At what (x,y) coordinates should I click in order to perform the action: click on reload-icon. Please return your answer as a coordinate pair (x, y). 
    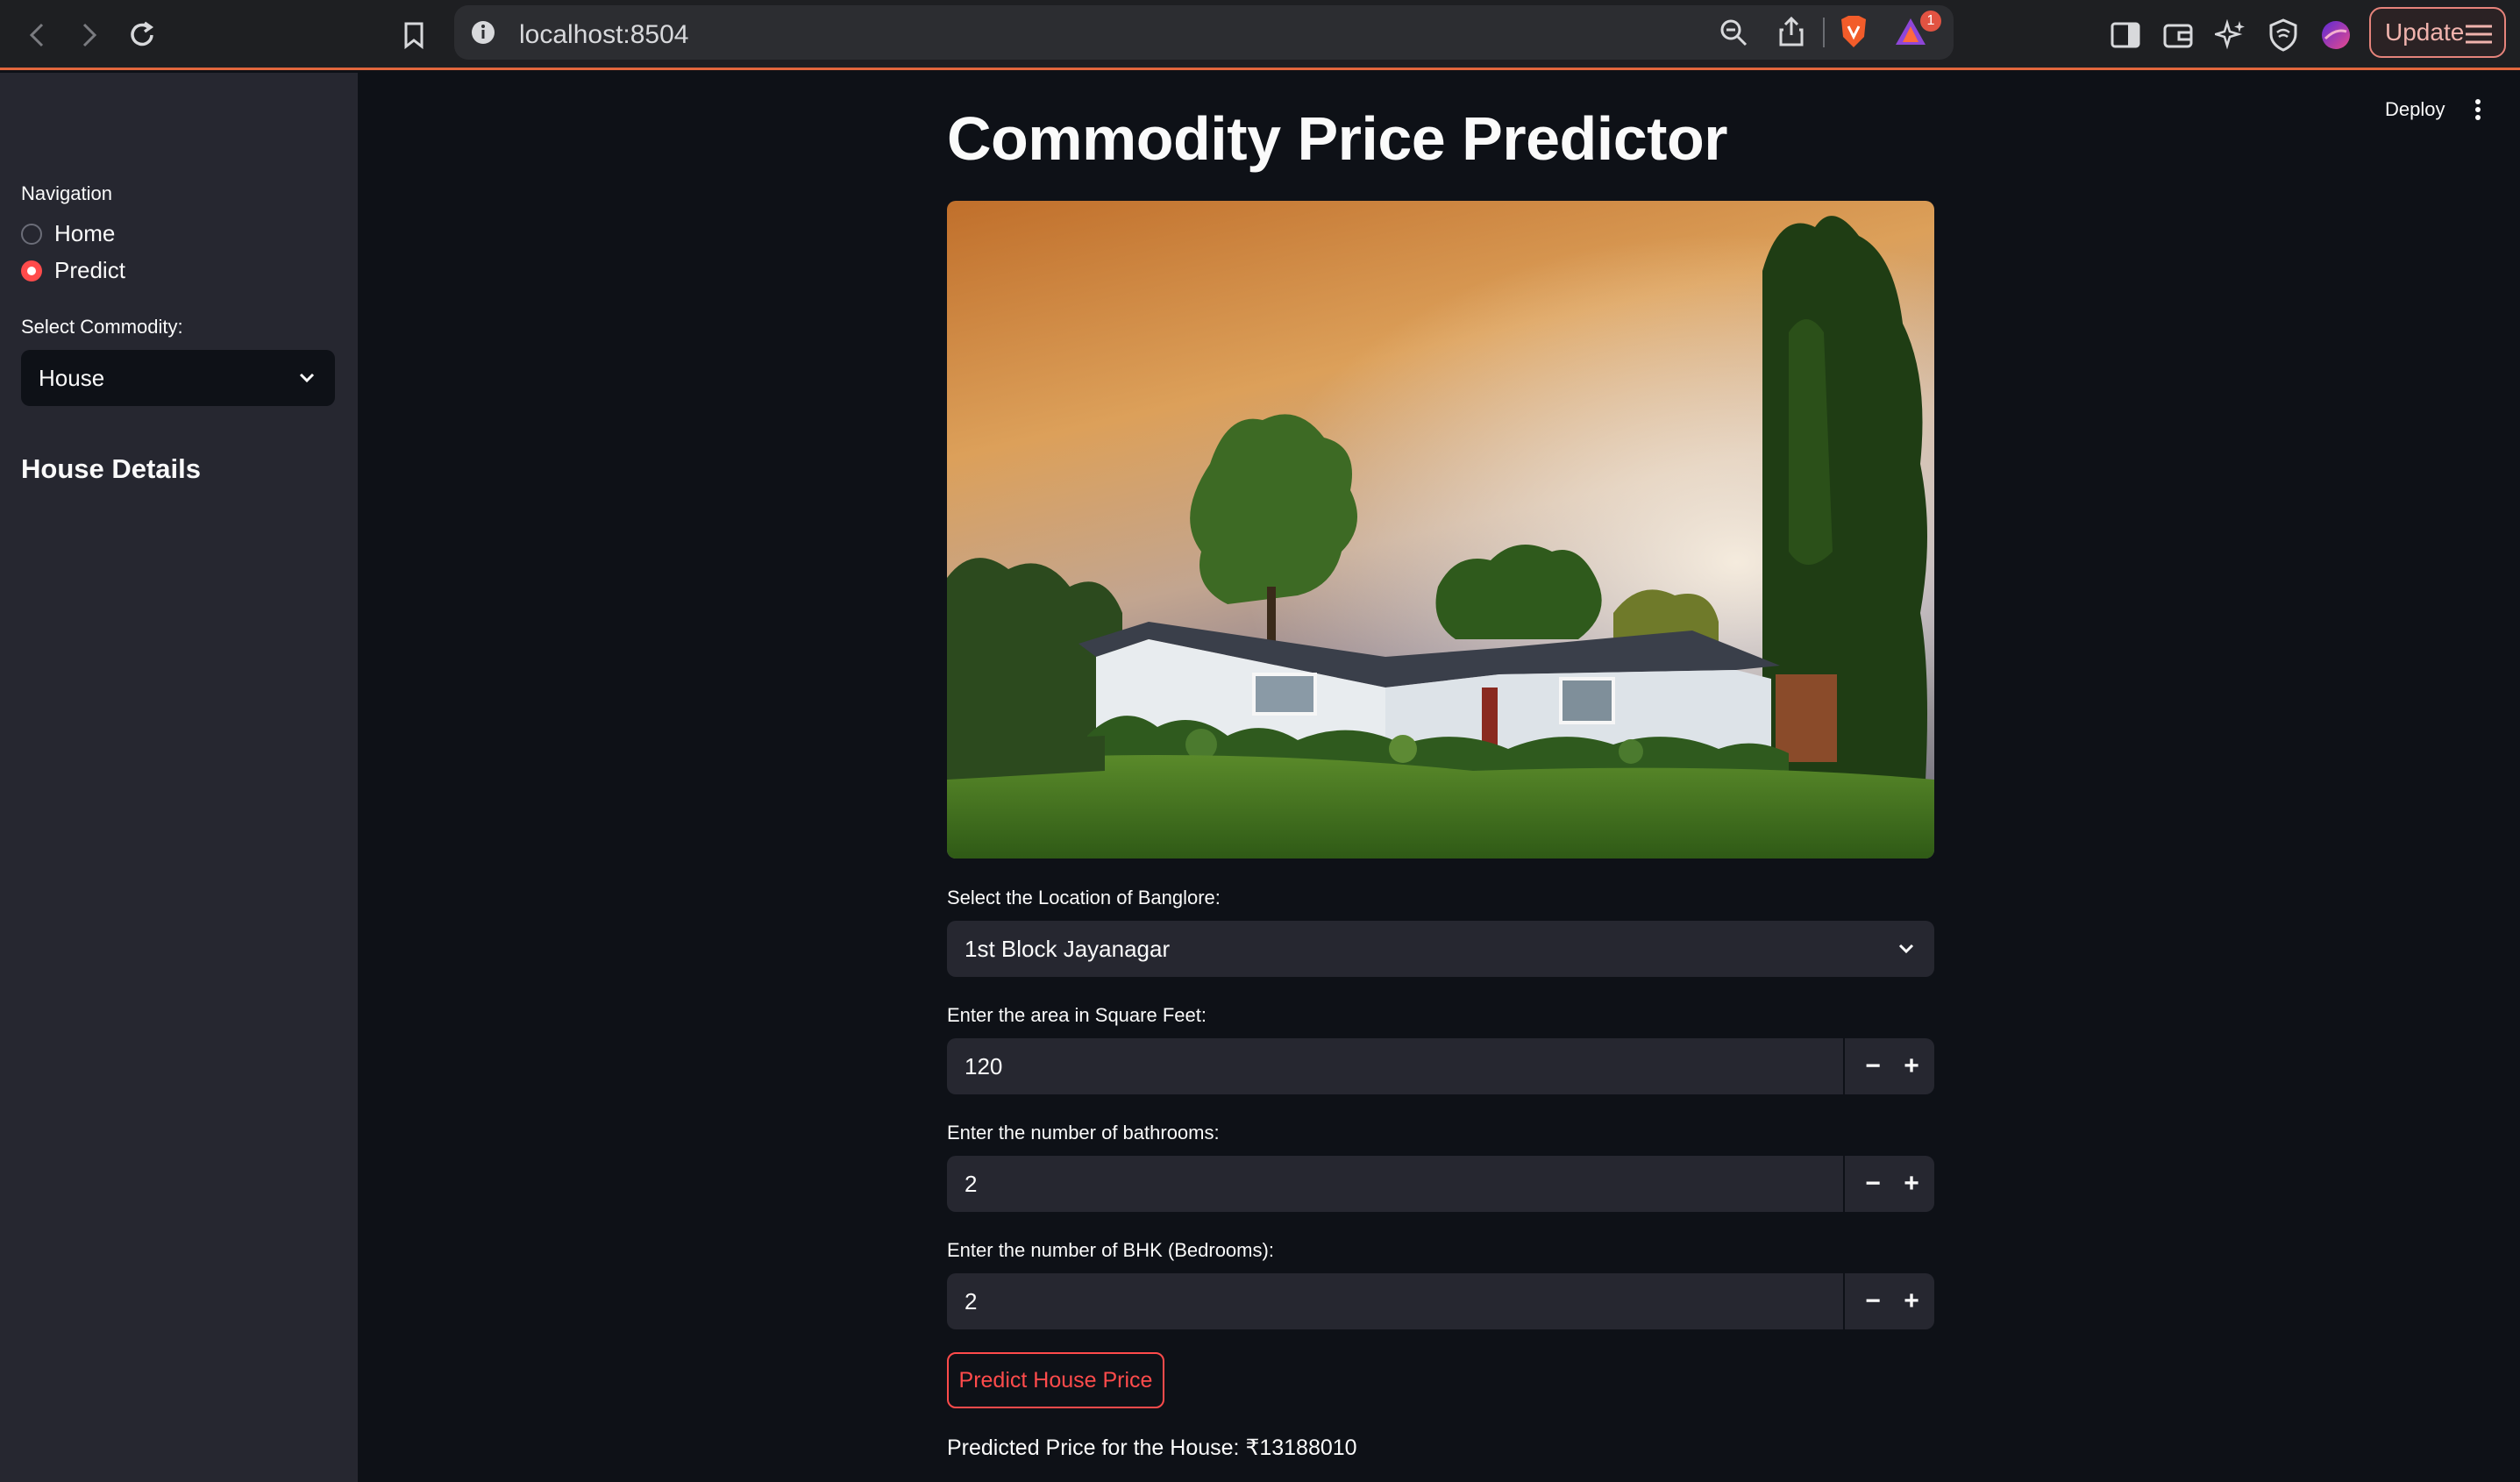
    Looking at the image, I should click on (142, 35).